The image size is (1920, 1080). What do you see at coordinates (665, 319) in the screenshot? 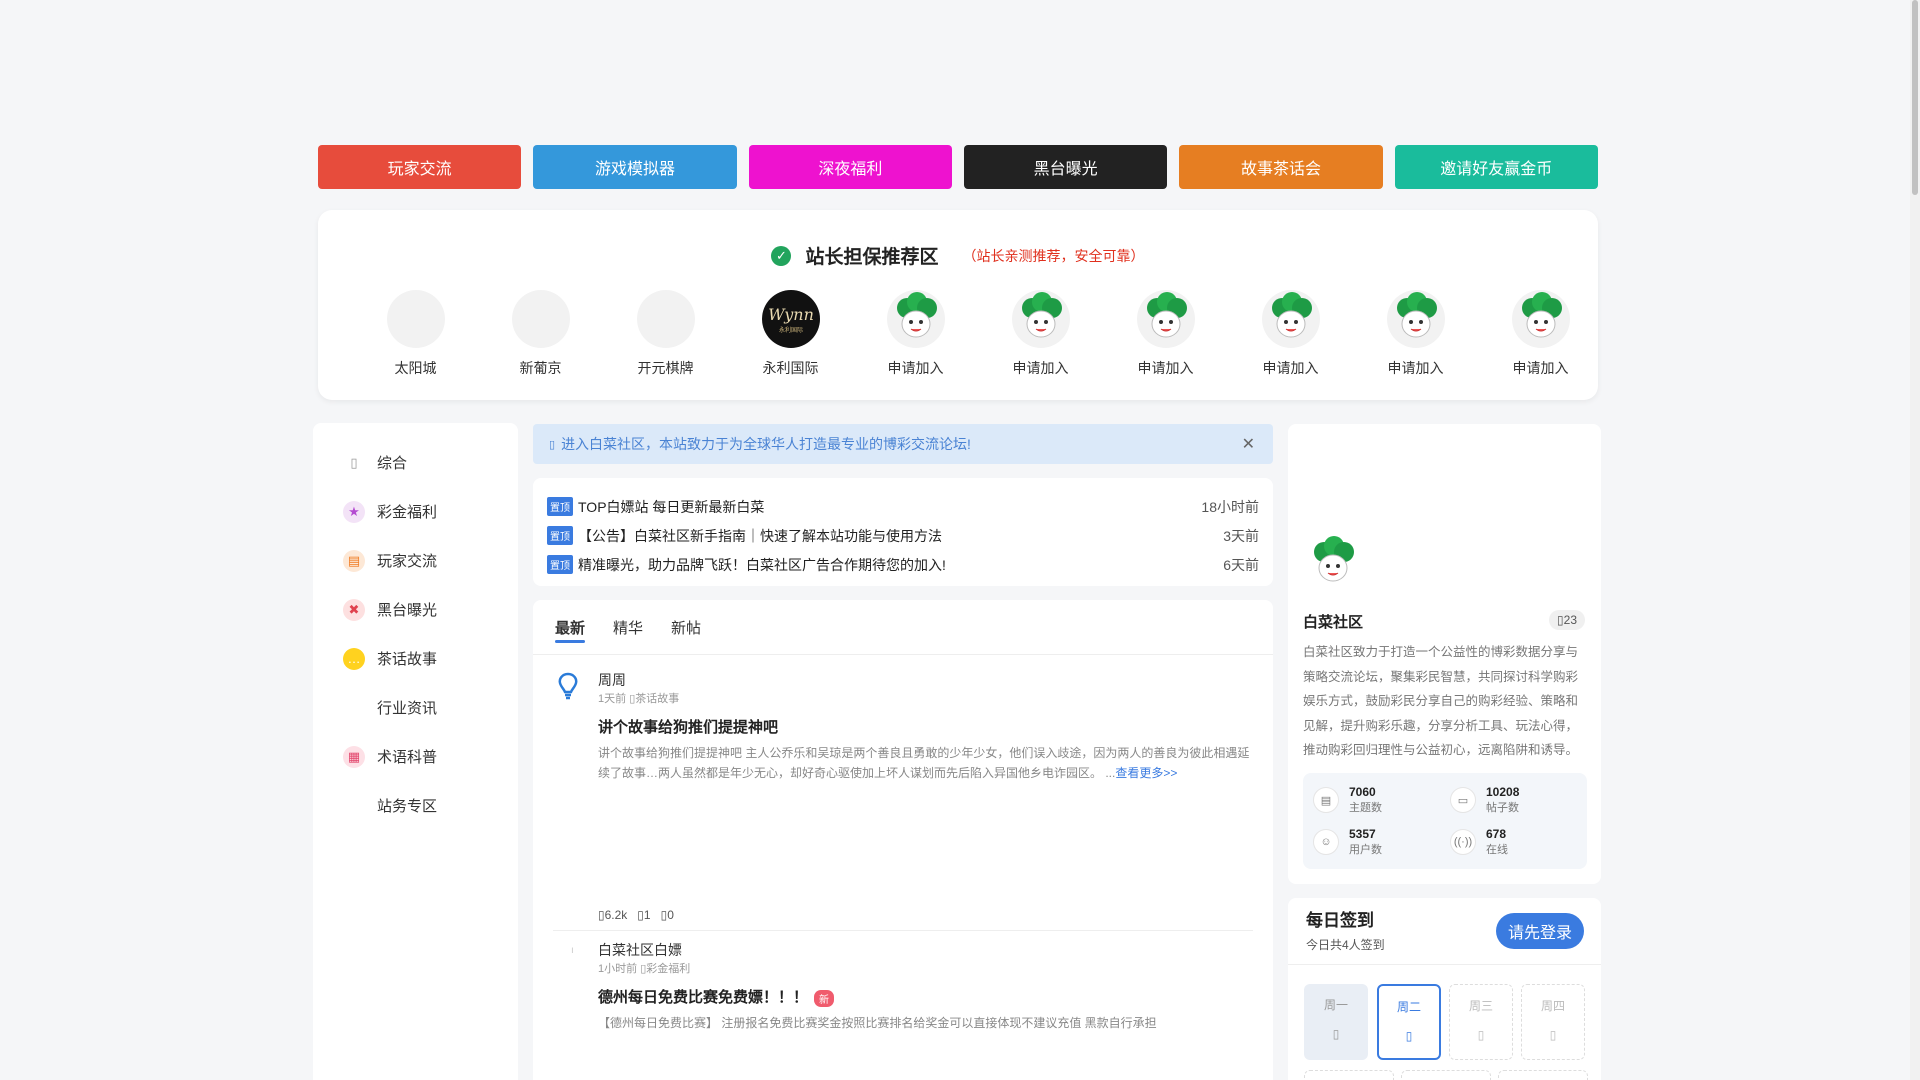
I see `partner-logo` at bounding box center [665, 319].